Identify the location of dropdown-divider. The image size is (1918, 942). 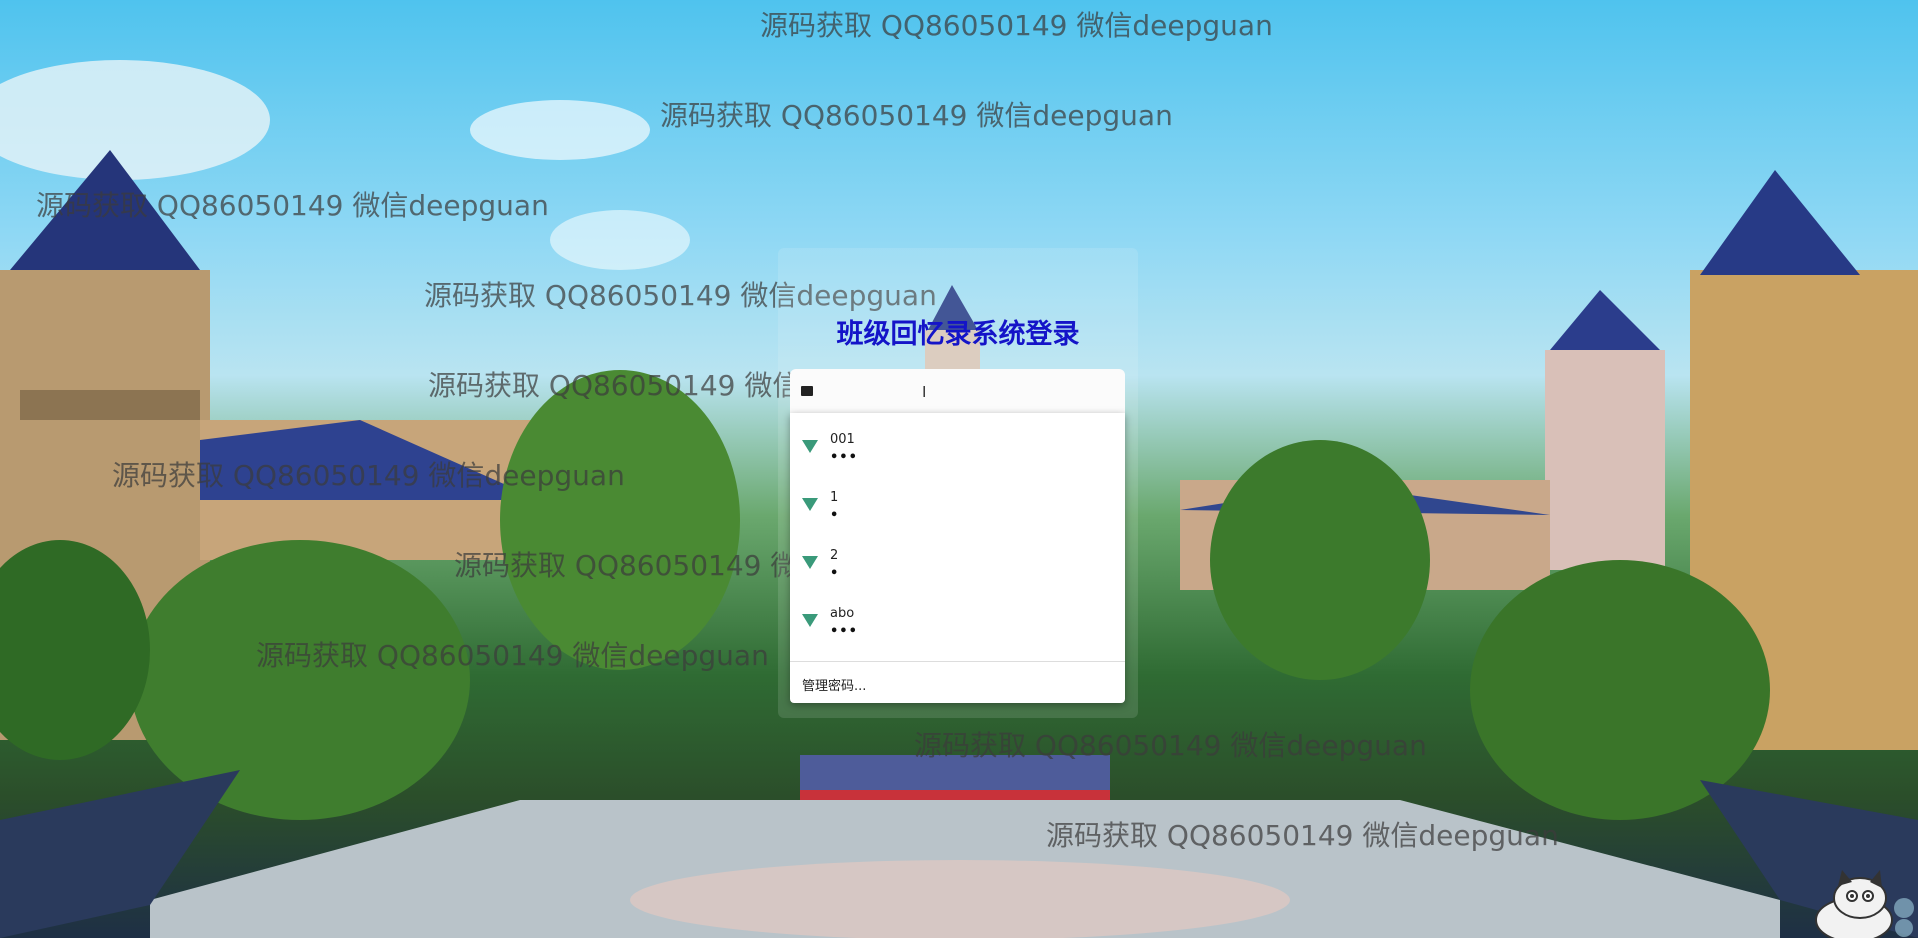
(957, 661).